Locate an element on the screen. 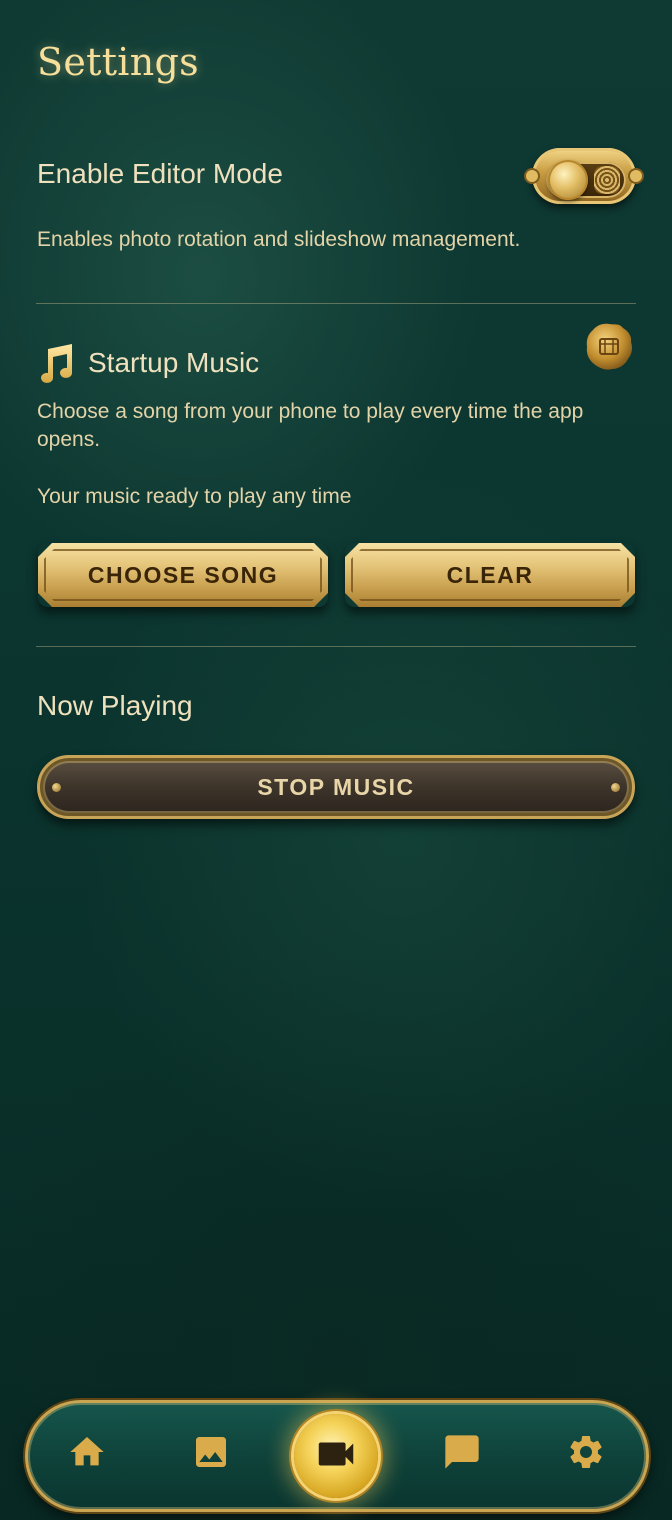 Image resolution: width=672 pixels, height=1520 pixels. clear-label: CLEAR is located at coordinates (490, 574).